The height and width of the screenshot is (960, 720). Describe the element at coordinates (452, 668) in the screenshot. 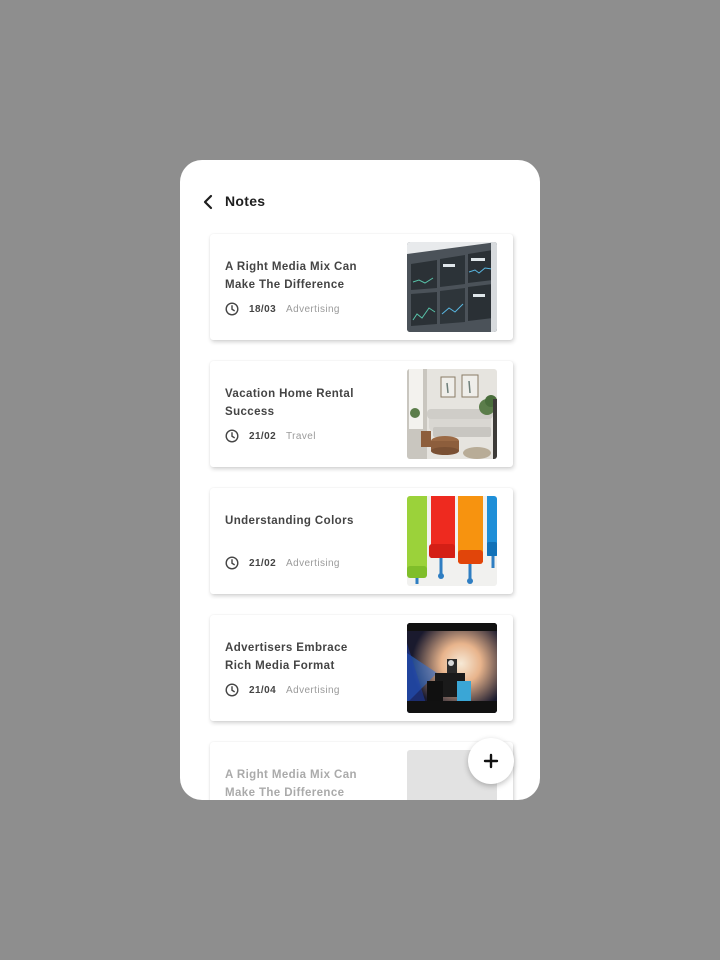

I see `stage-lights-image` at that location.